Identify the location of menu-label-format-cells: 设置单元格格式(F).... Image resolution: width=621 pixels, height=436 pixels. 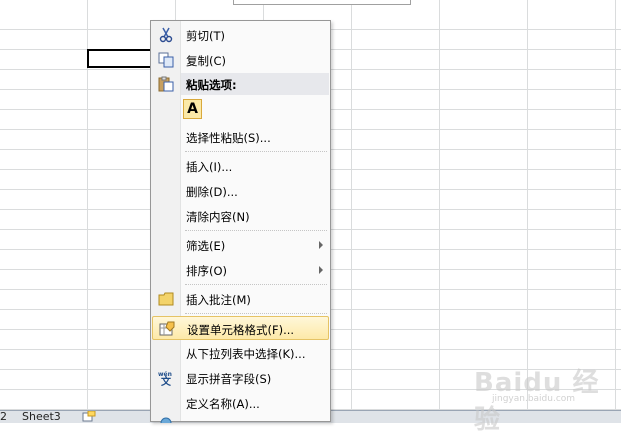
(241, 330).